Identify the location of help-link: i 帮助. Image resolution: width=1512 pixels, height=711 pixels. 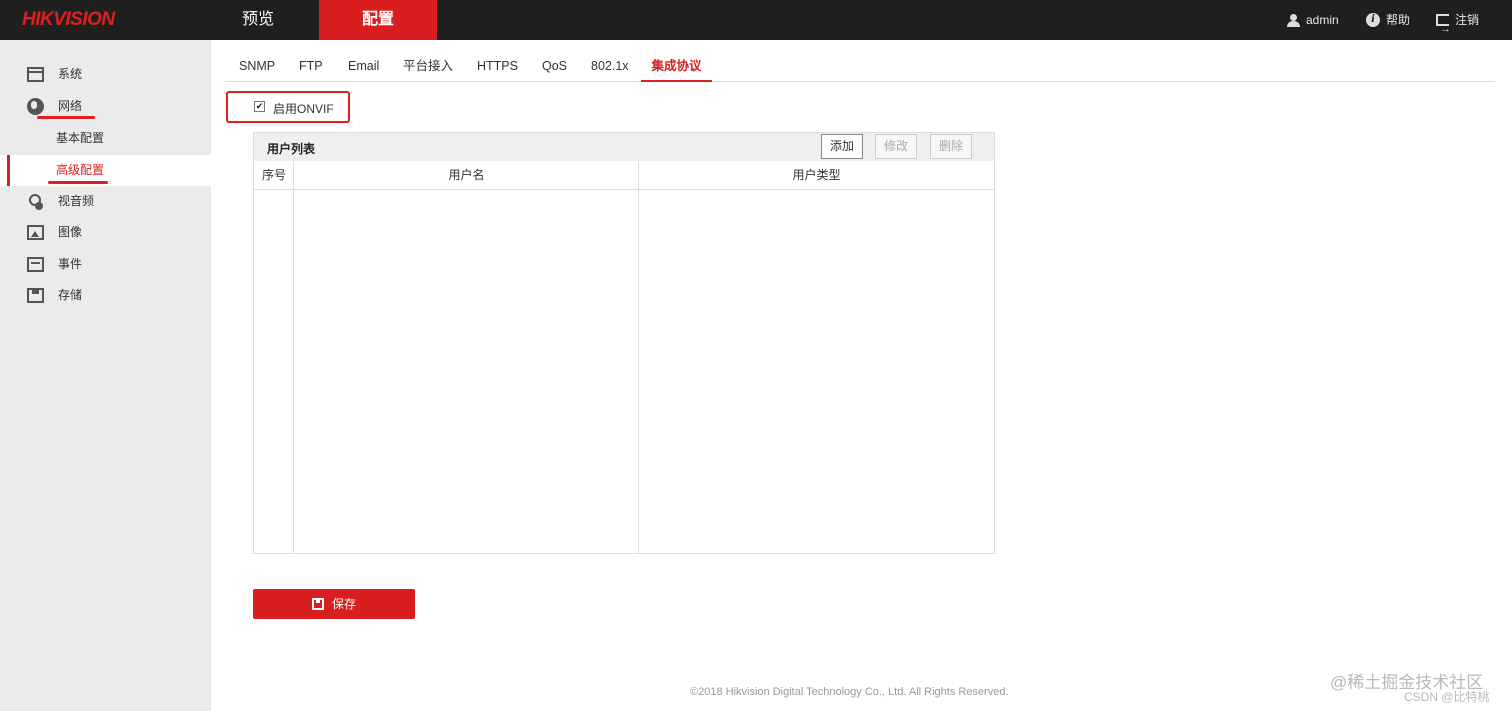
(1388, 20).